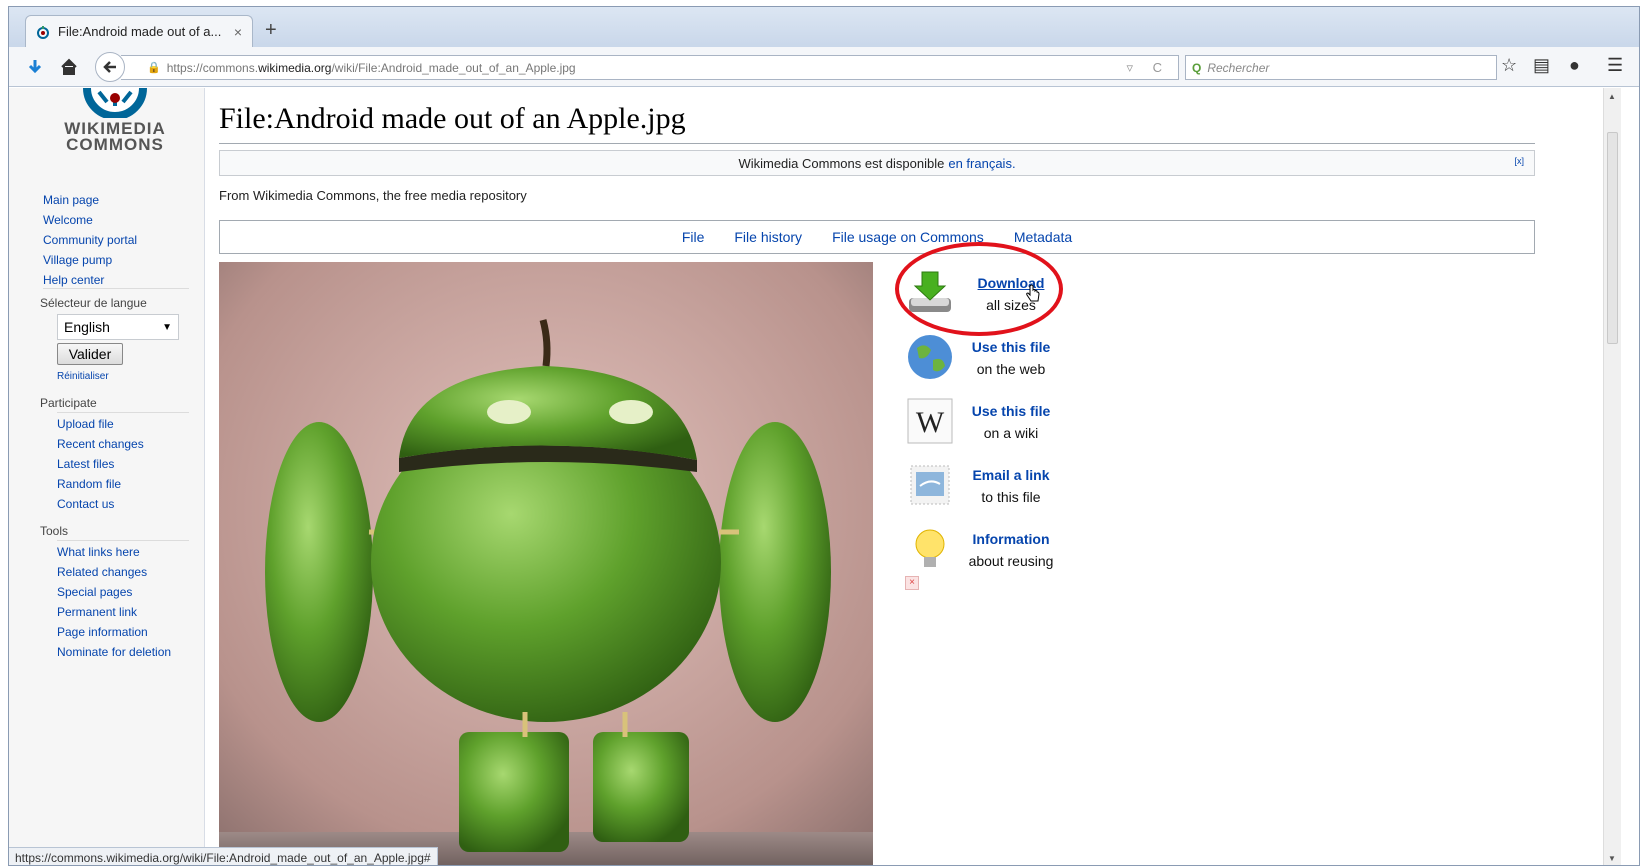 The height and width of the screenshot is (868, 1644). I want to click on nav-related-changes: Related changes, so click(114, 572).